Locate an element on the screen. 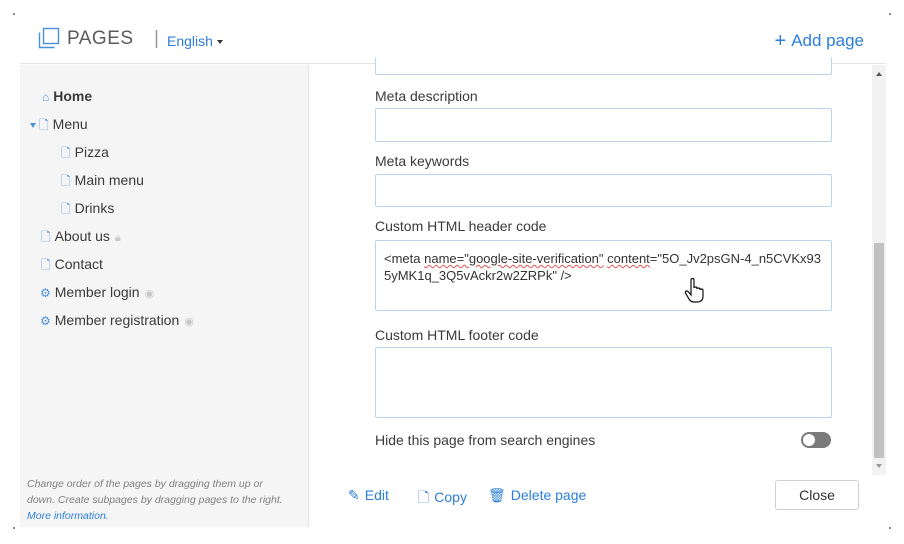  expand-caret-icon is located at coordinates (33, 125).